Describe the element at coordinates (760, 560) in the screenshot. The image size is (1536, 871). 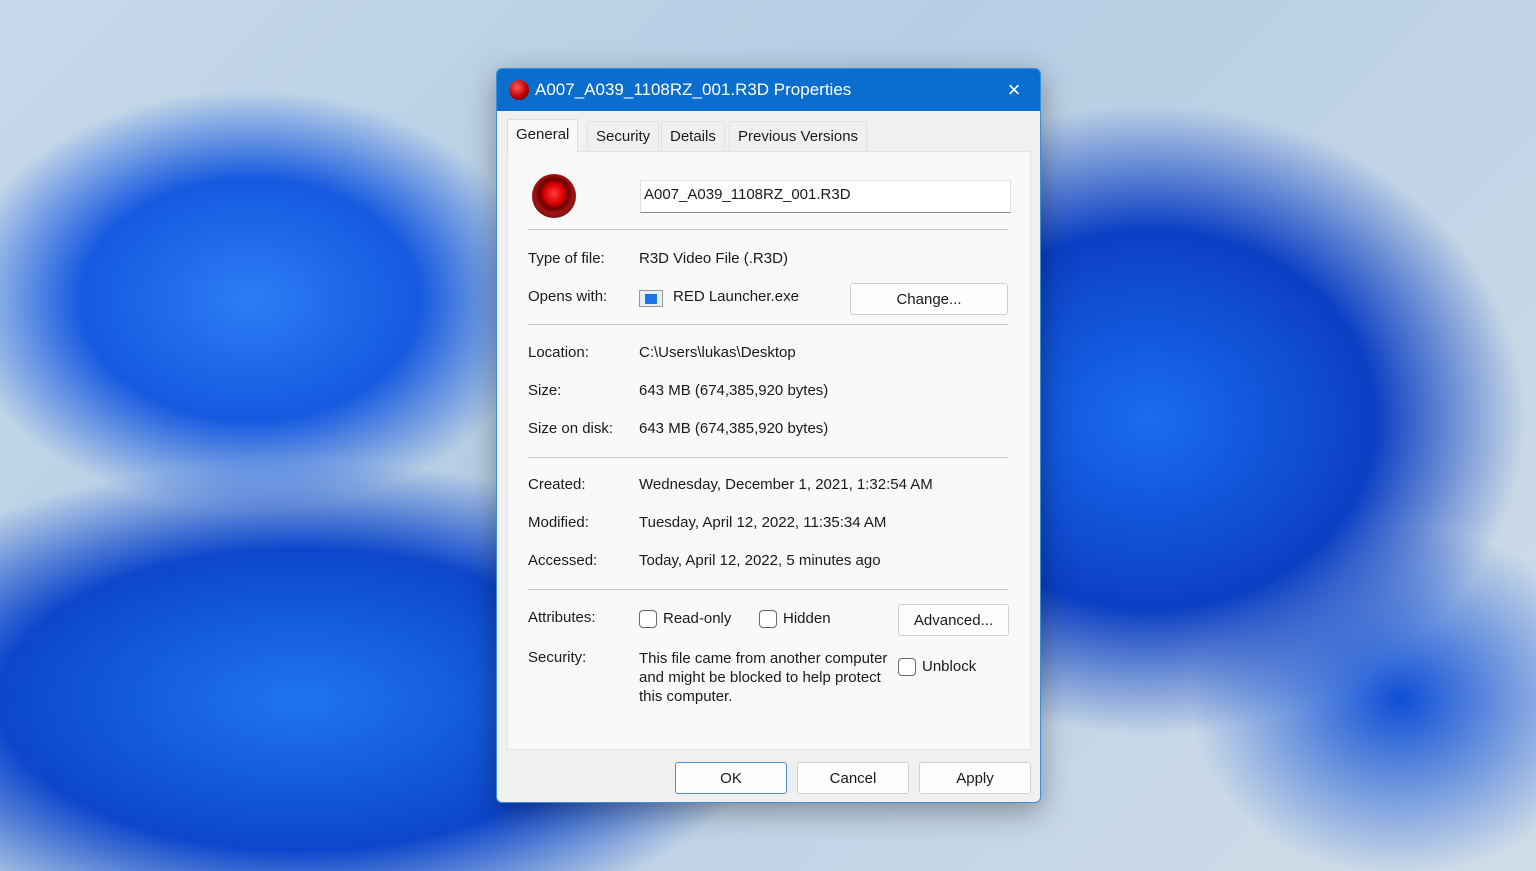
I see `accessed-value: Today, April 12, 2022, 5 minutes ago` at that location.